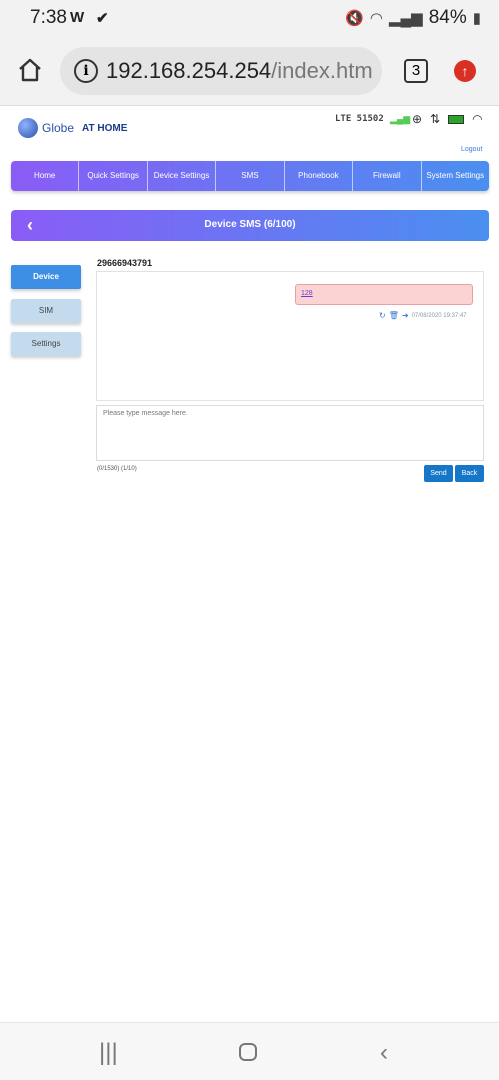  I want to click on router-battery-icon, so click(456, 119).